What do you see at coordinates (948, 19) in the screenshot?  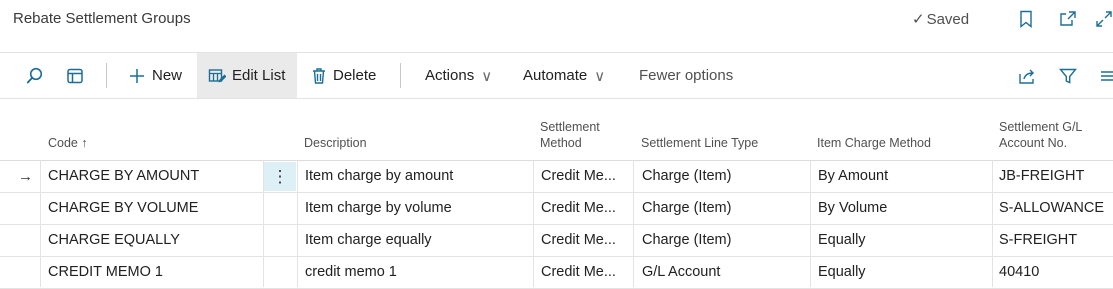 I see `saved-label: Saved` at bounding box center [948, 19].